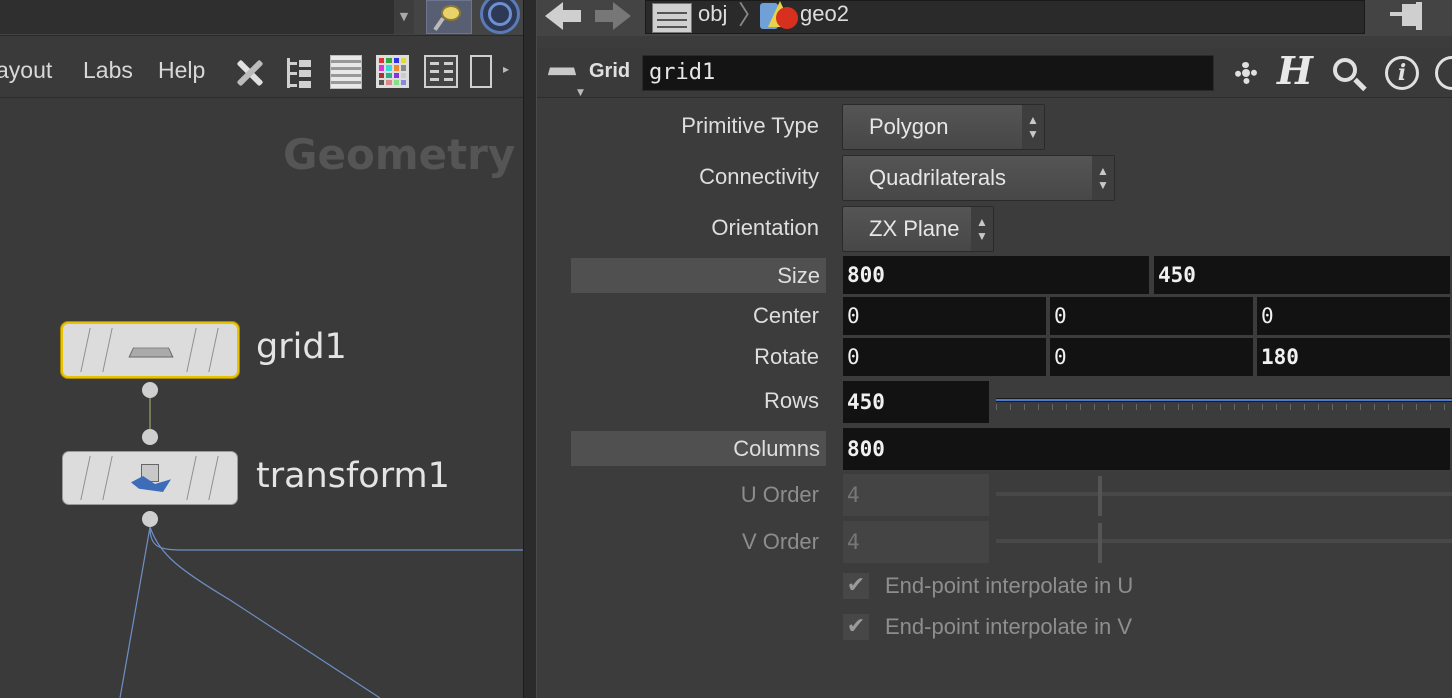 Image resolution: width=1452 pixels, height=698 pixels. I want to click on size-y-field: 450, so click(1303, 275).